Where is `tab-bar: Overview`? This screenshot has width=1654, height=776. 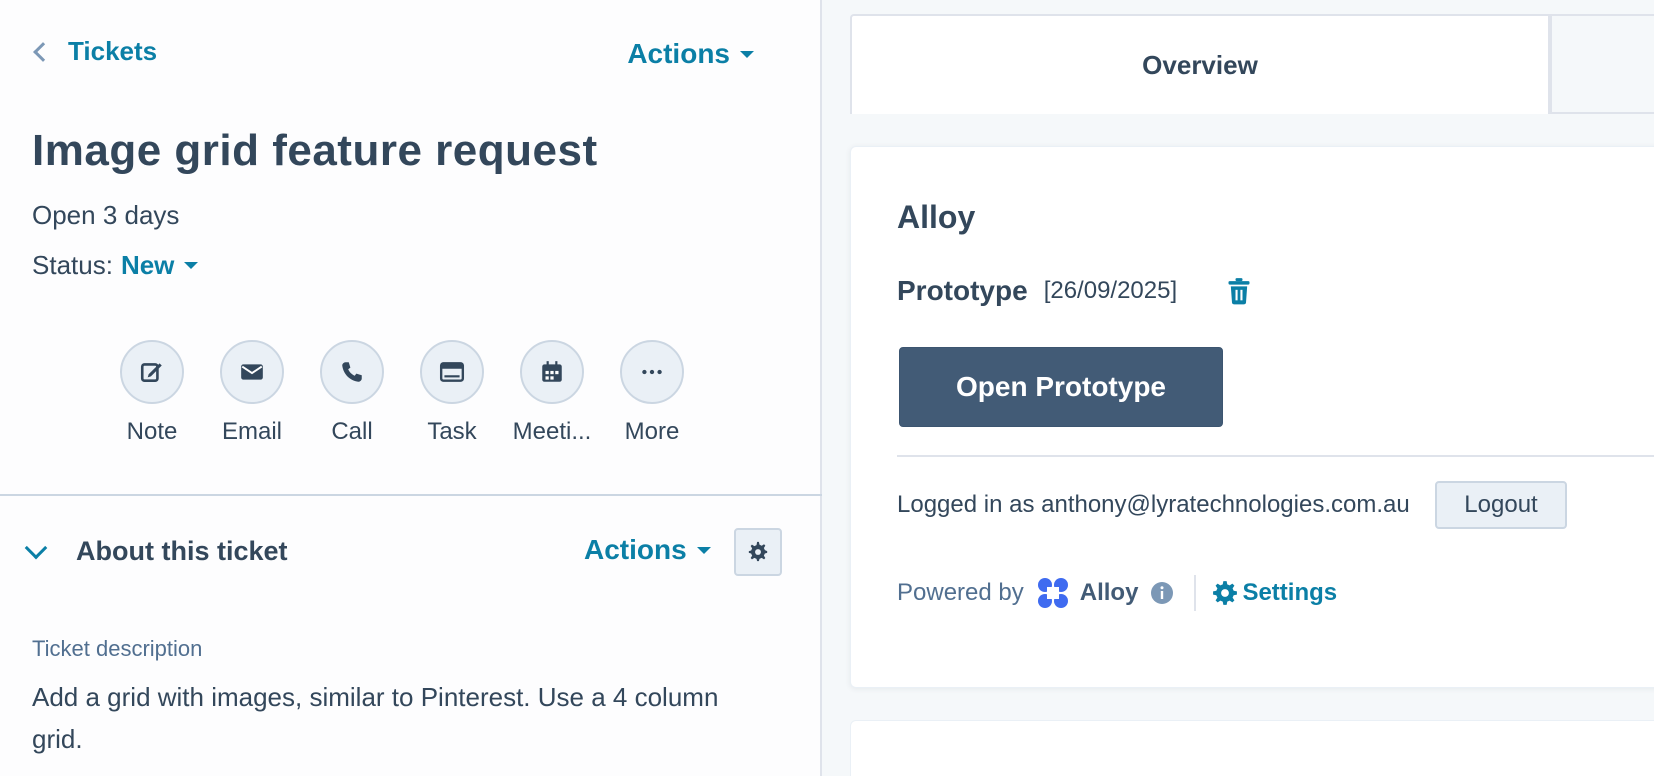
tab-bar: Overview is located at coordinates (1252, 64).